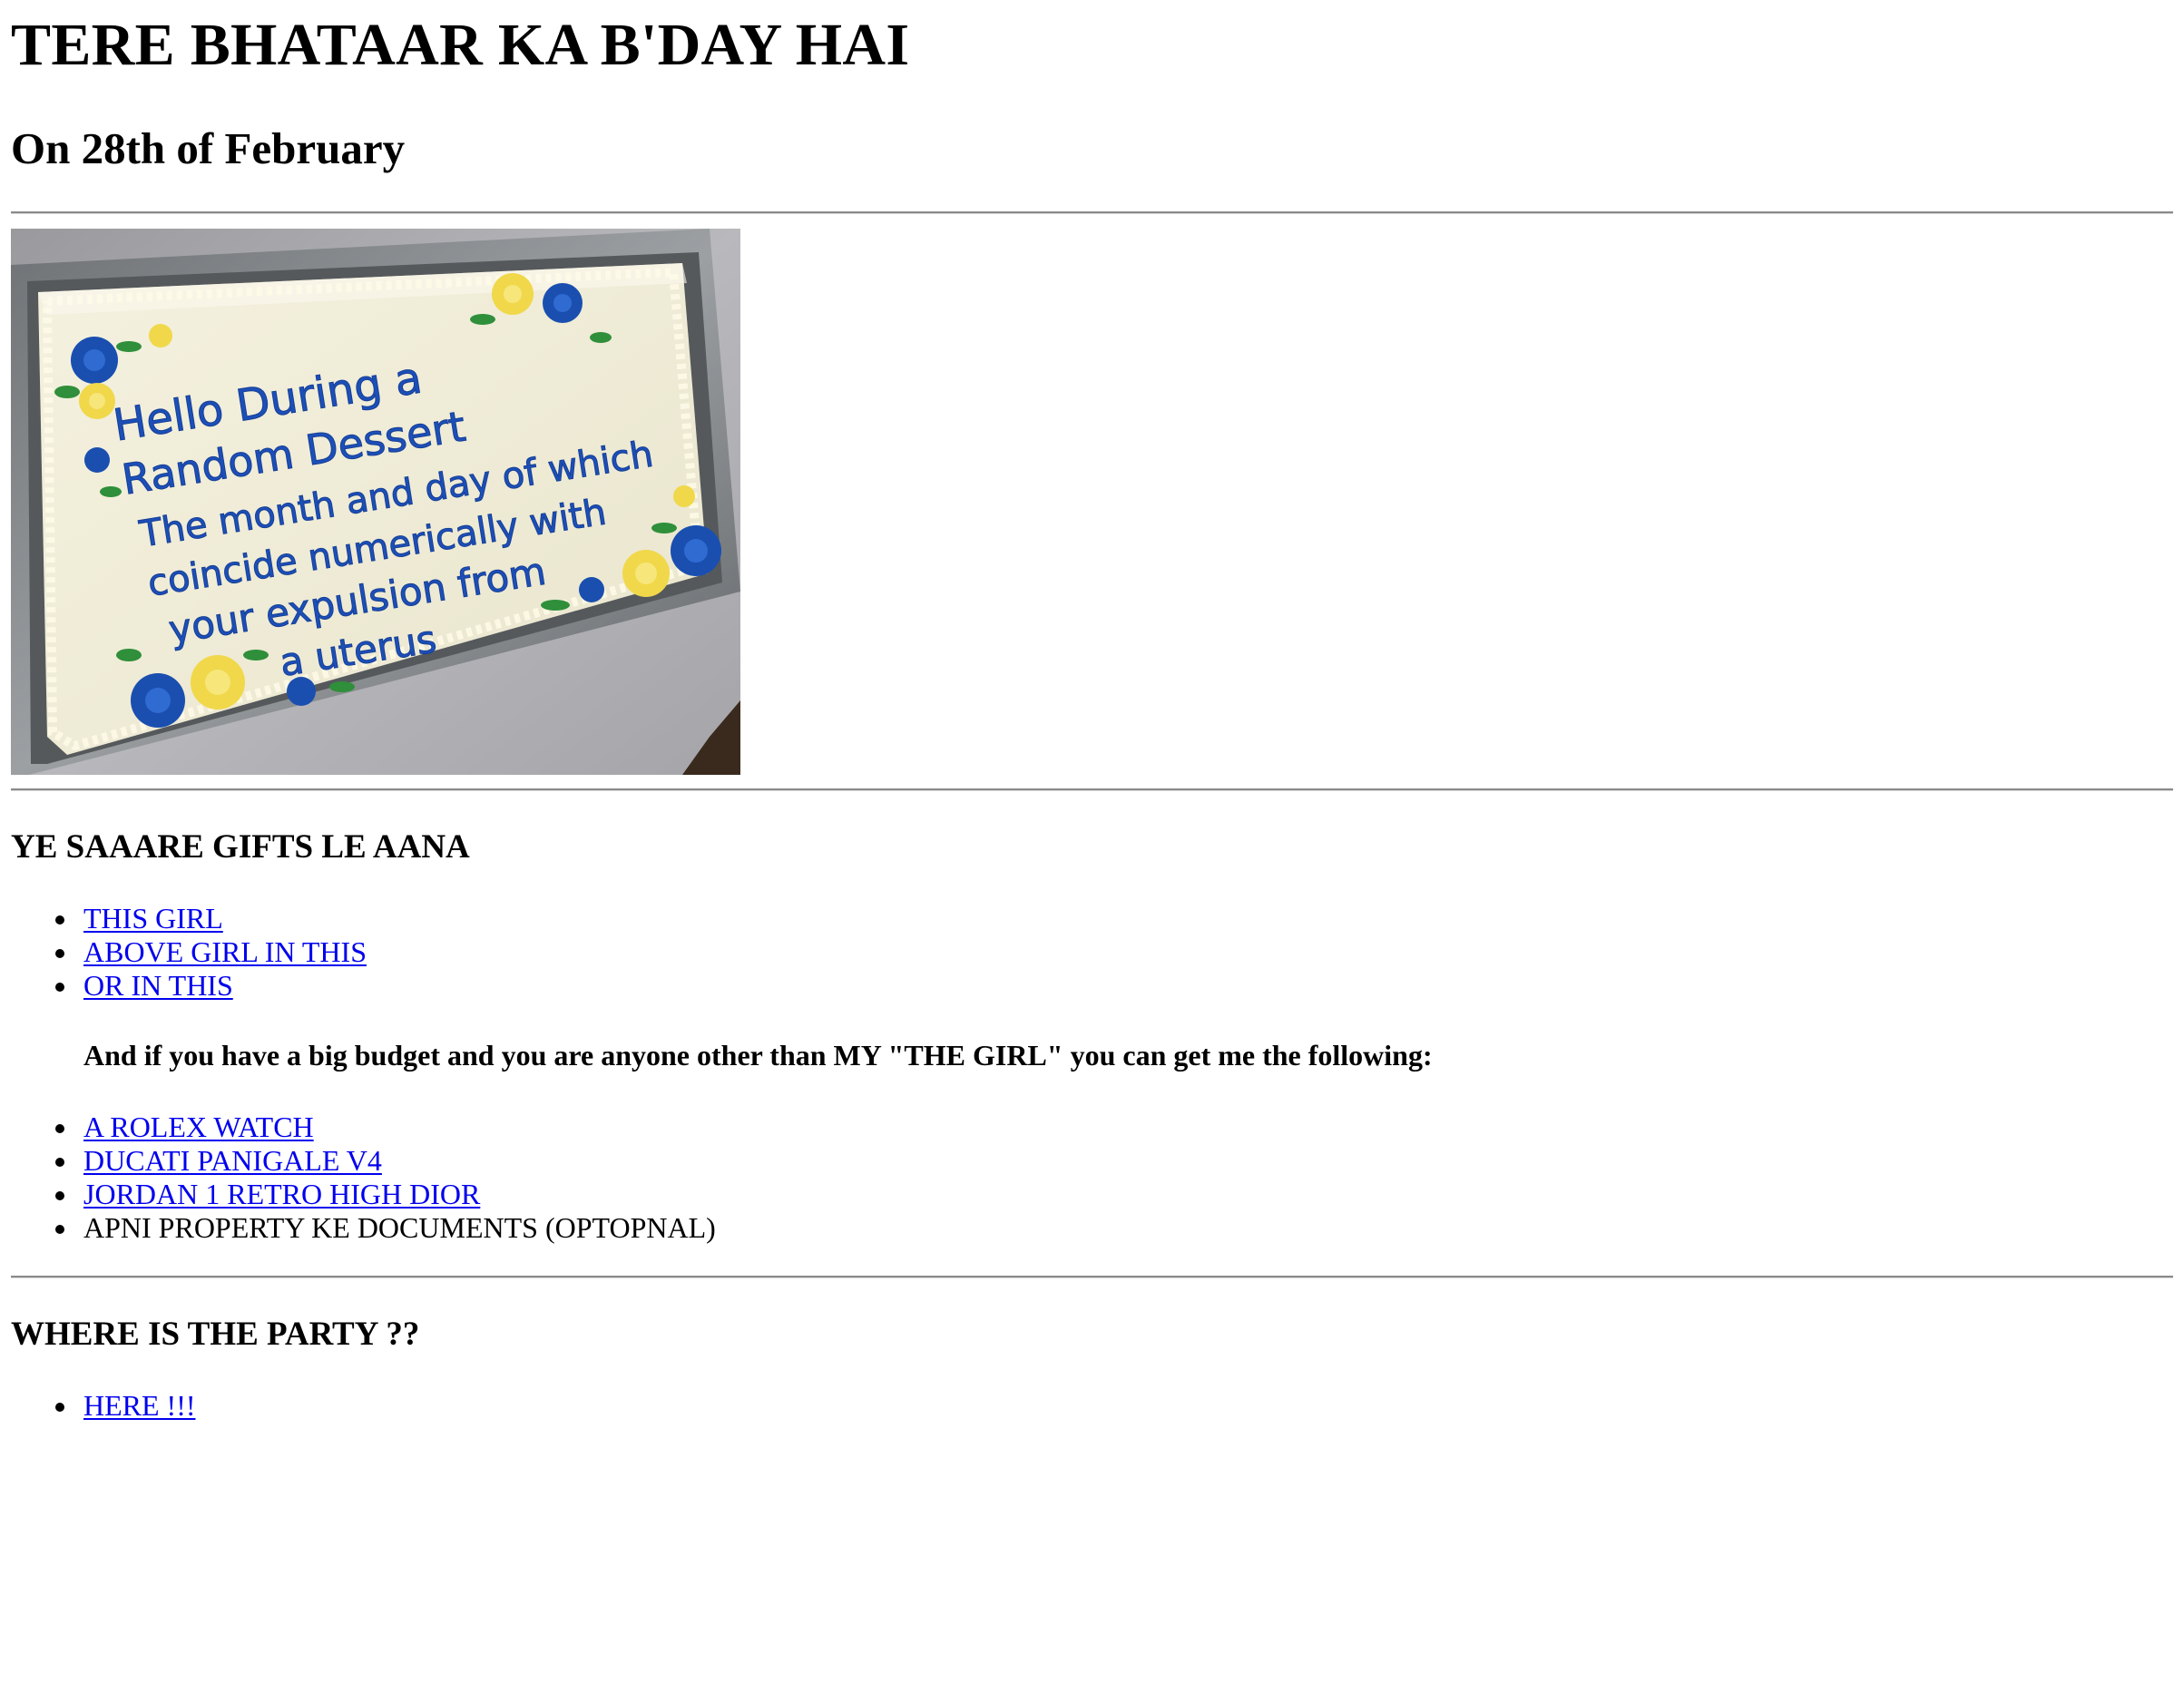 Image resolution: width=2184 pixels, height=1693 pixels. What do you see at coordinates (461, 45) in the screenshot?
I see `page-title: TERE BHATAAR KA B'DAY HAI` at bounding box center [461, 45].